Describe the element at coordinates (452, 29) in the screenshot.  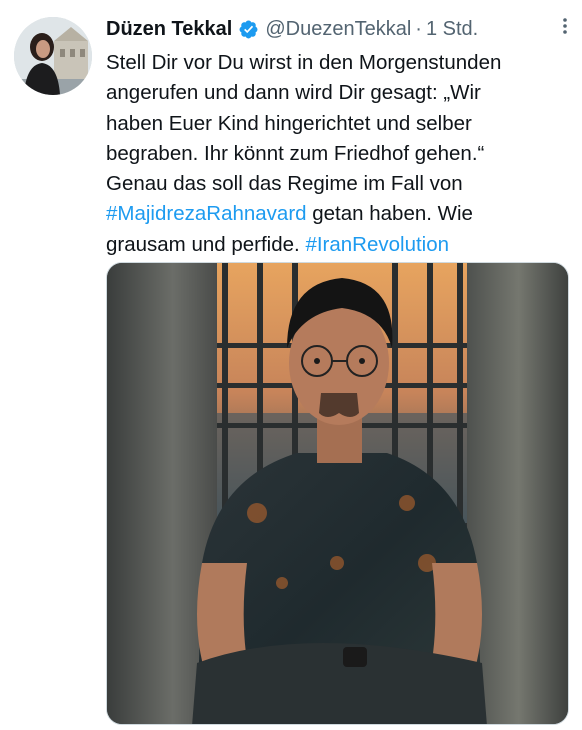
I see `timestamp: 1 Std.` at that location.